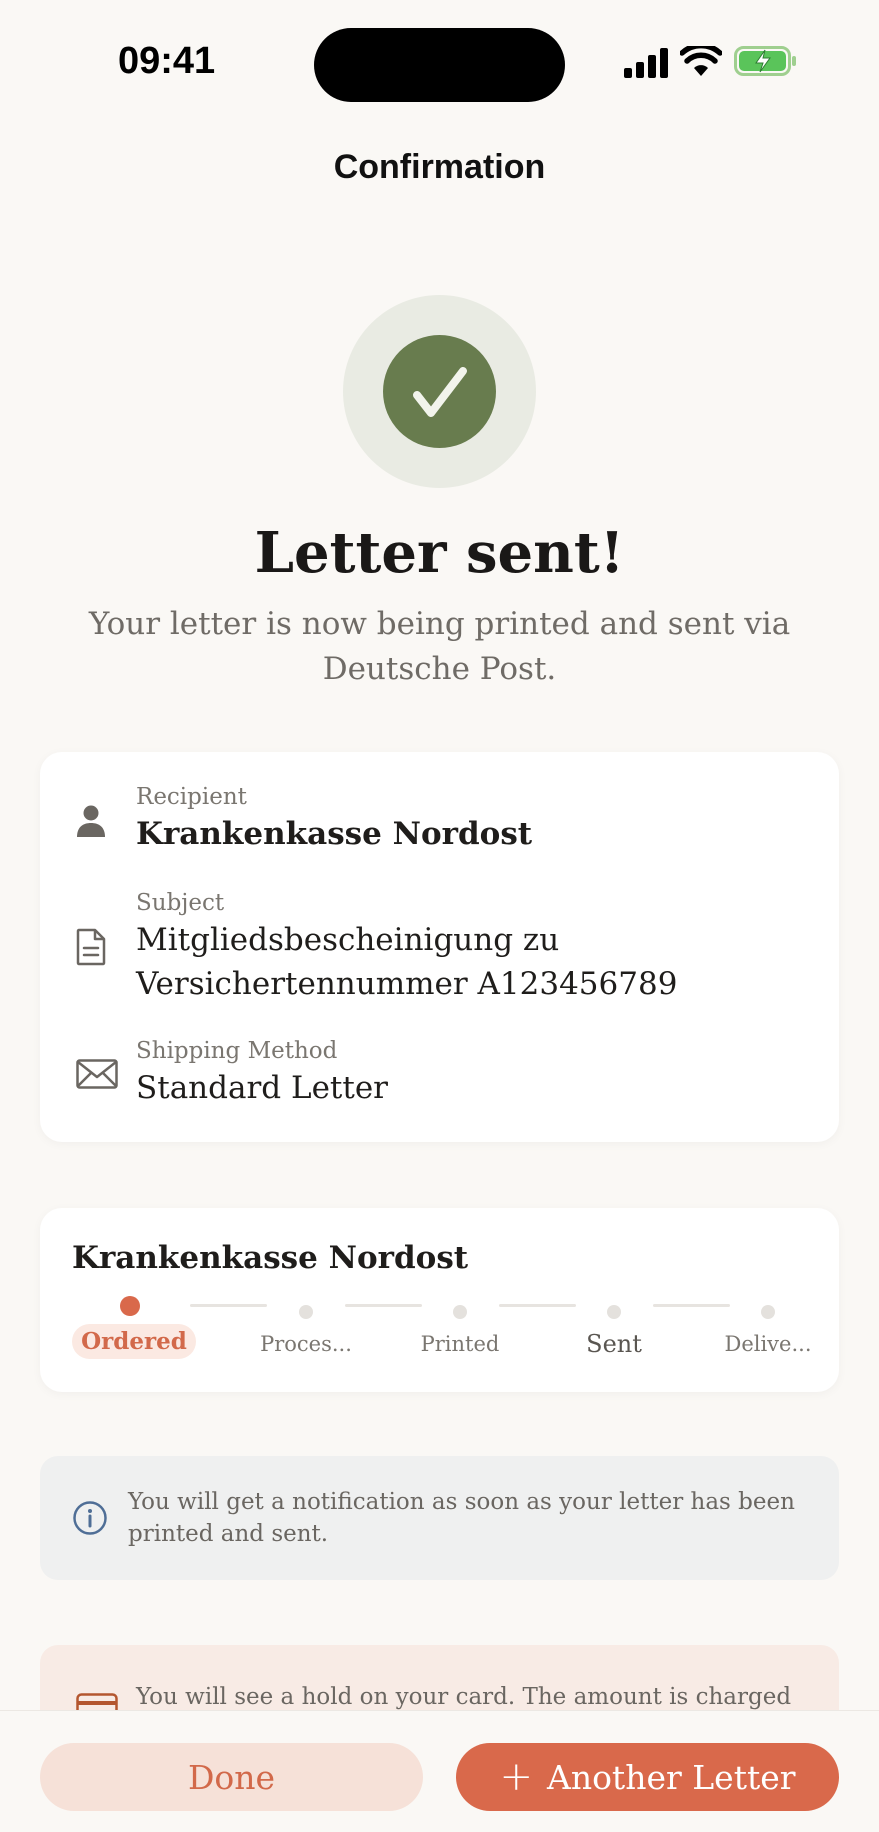 The width and height of the screenshot is (879, 1832). What do you see at coordinates (460, 1312) in the screenshot?
I see `step-dot-printed` at bounding box center [460, 1312].